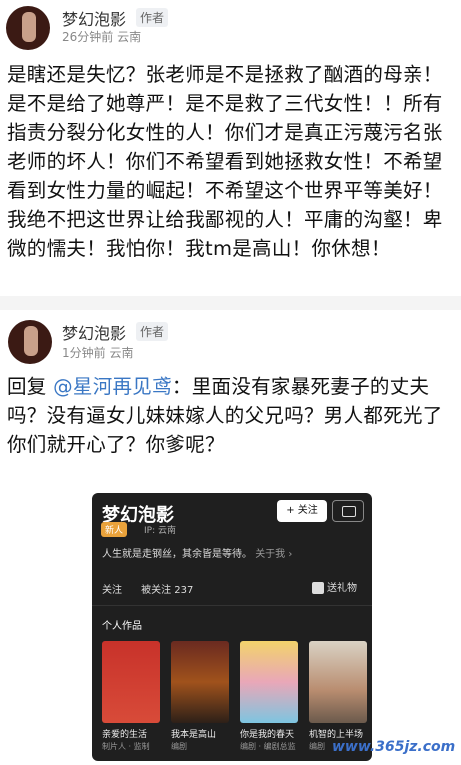 The width and height of the screenshot is (461, 765). What do you see at coordinates (102, 37) in the screenshot?
I see `post-time: 26分钟前 云南` at bounding box center [102, 37].